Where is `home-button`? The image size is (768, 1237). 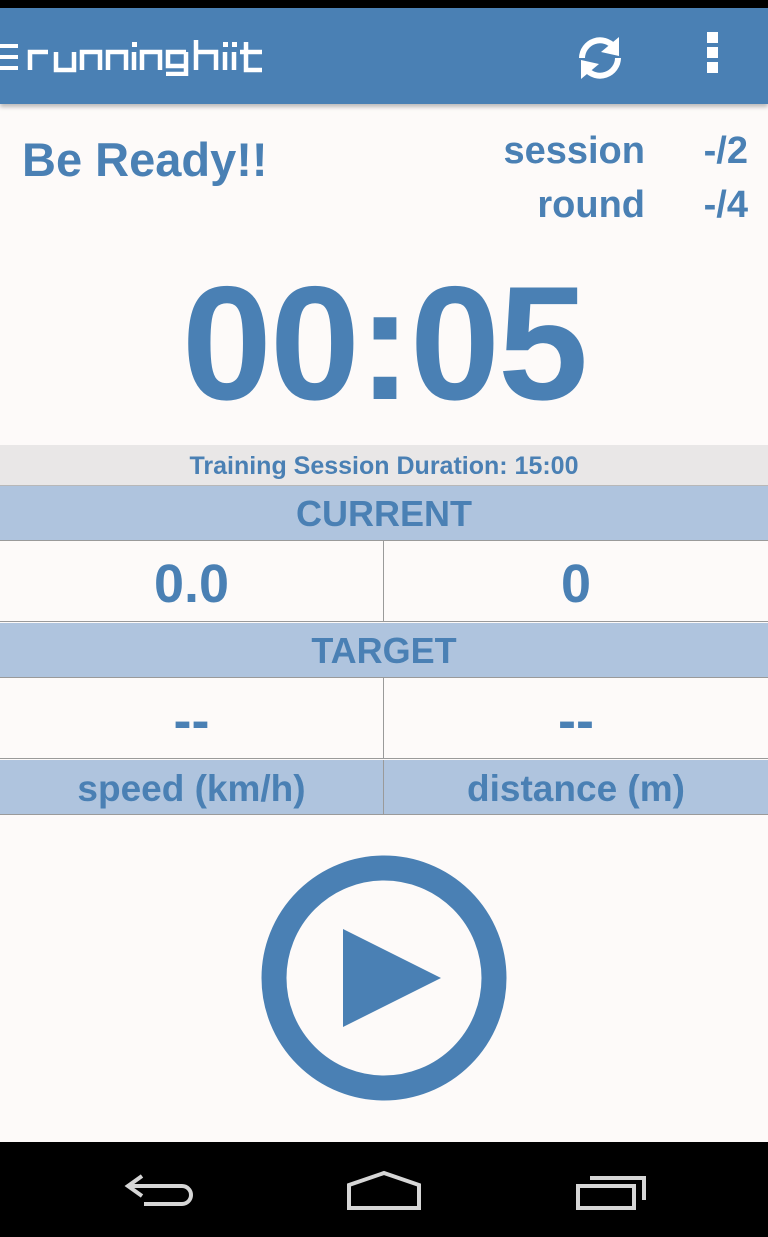 home-button is located at coordinates (384, 1191).